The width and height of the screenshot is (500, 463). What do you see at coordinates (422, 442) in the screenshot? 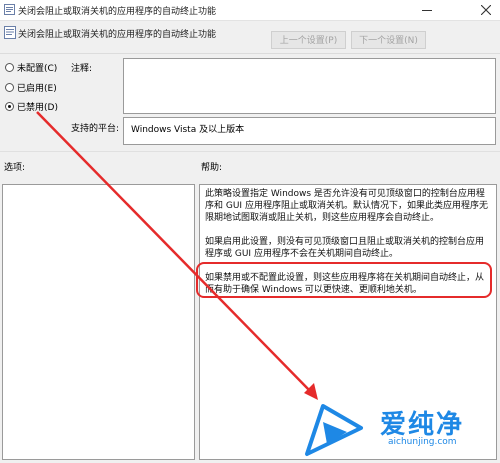
I see `watermark-site: aichunjing.com` at bounding box center [422, 442].